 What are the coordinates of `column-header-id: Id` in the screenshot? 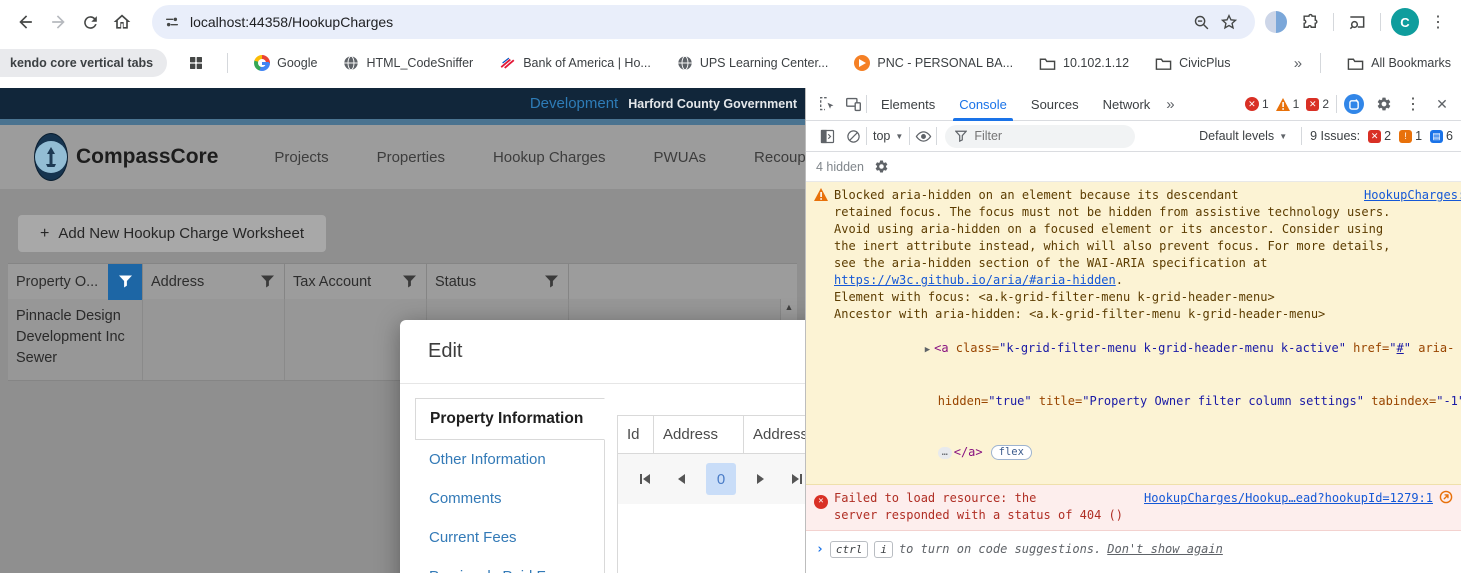 It's located at (636, 434).